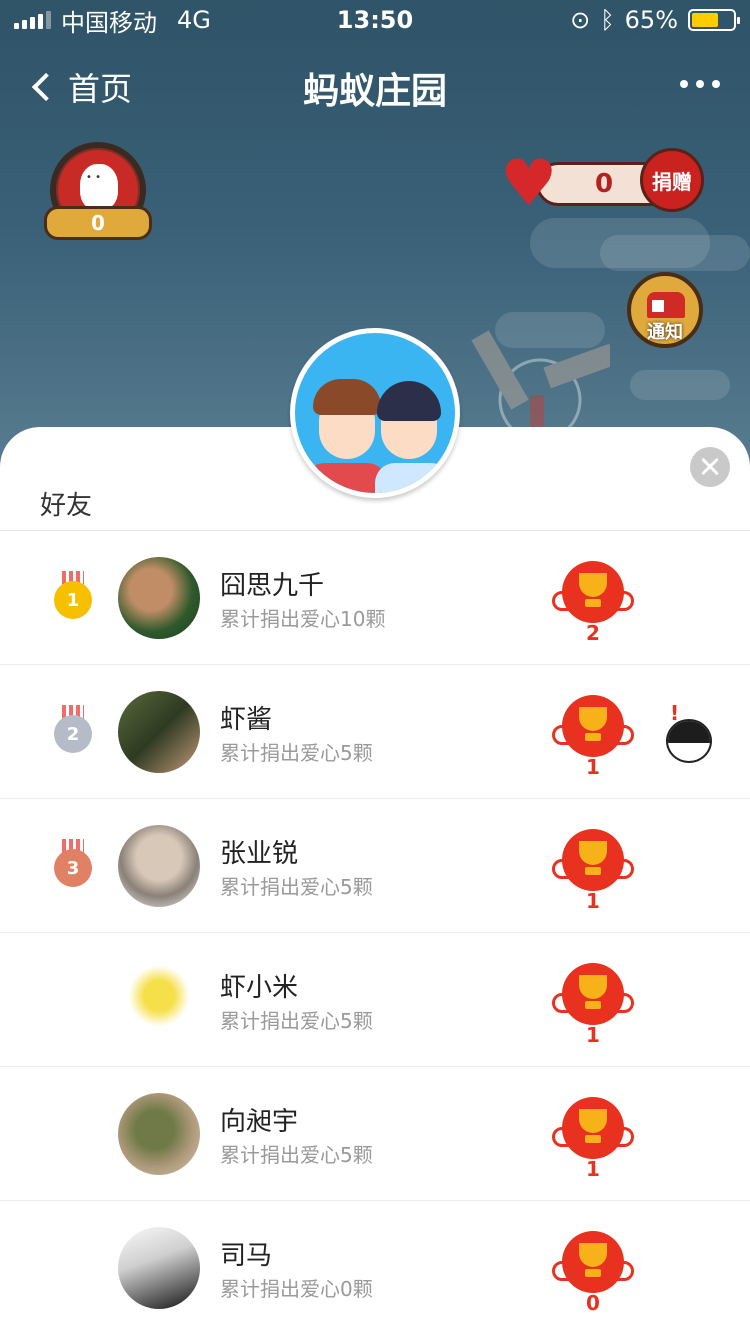  What do you see at coordinates (259, 854) in the screenshot?
I see `friend-name: 张业锐` at bounding box center [259, 854].